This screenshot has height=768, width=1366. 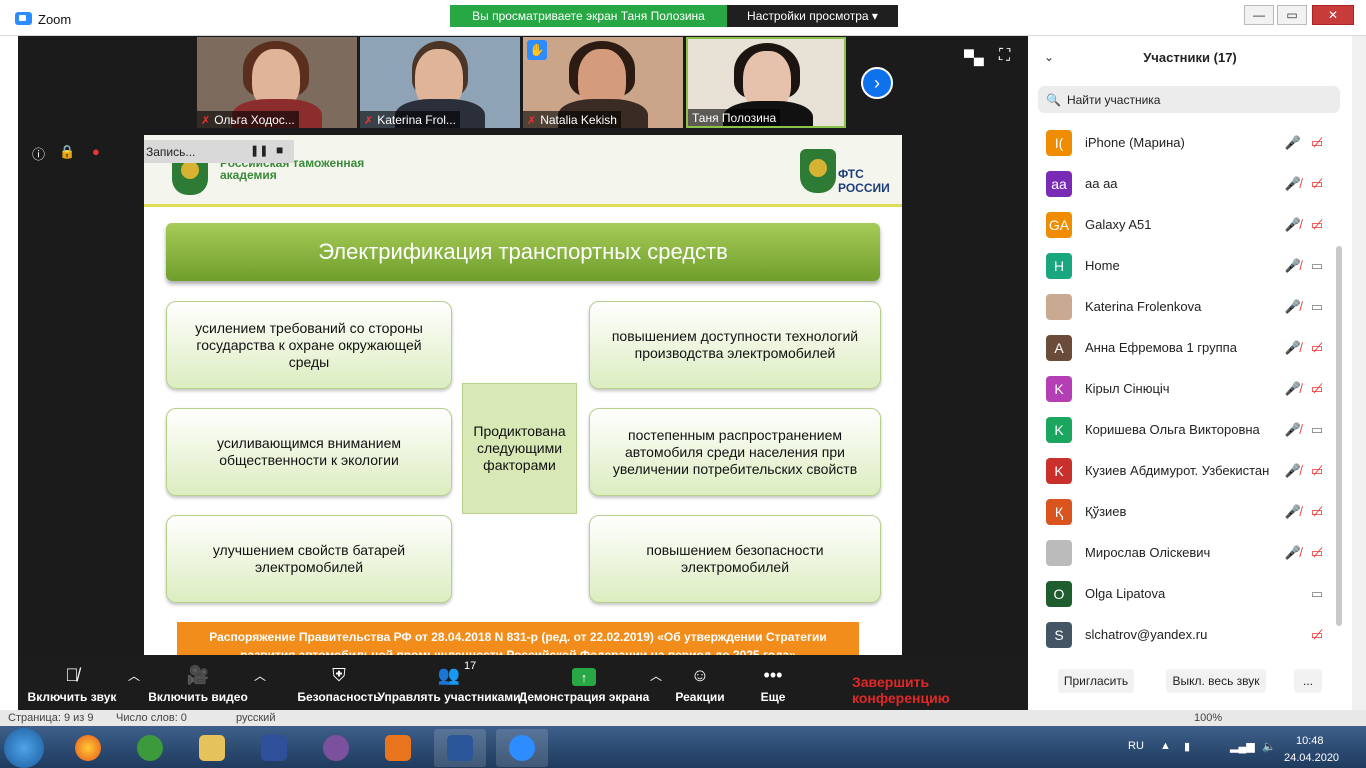 What do you see at coordinates (974, 57) in the screenshot?
I see `layout-toggle-icon: ▀▄` at bounding box center [974, 57].